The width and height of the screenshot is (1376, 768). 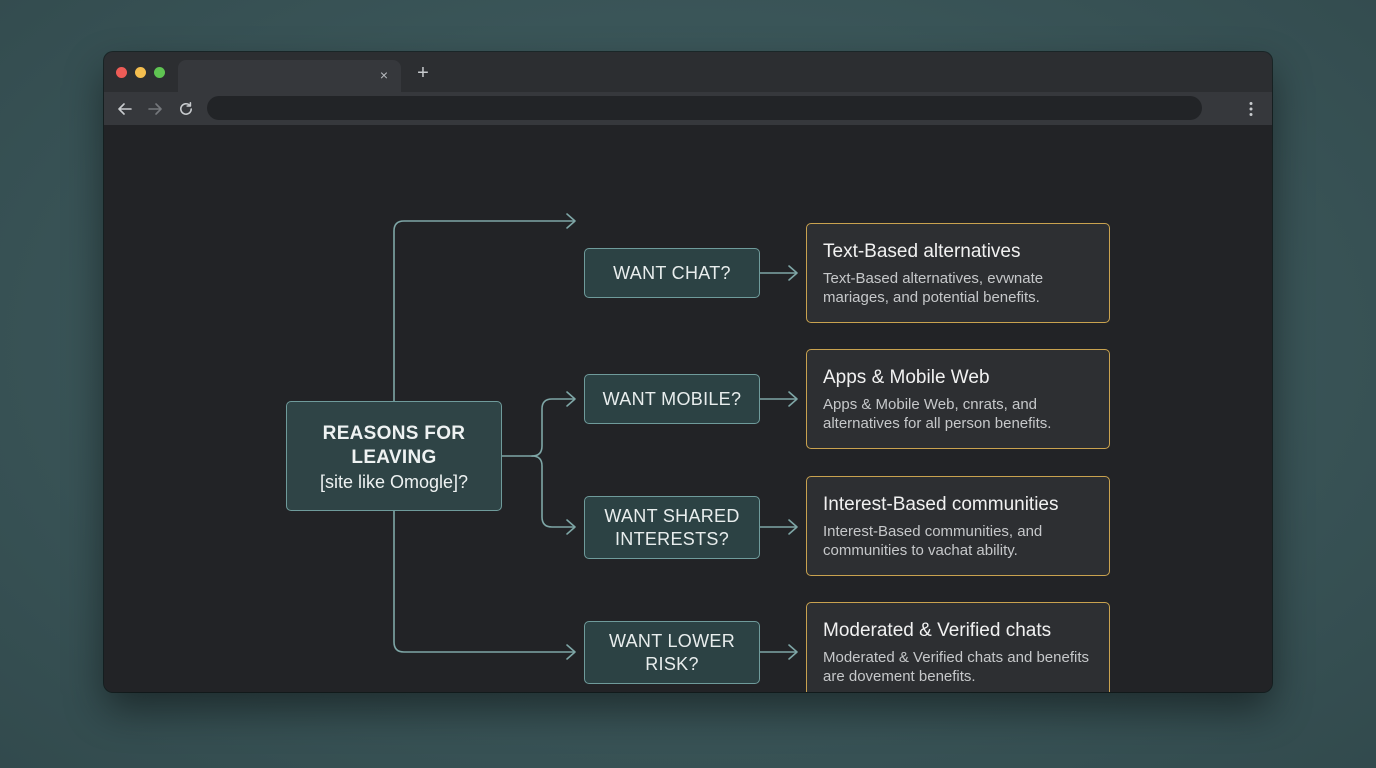 I want to click on maximize-window-button, so click(x=159, y=72).